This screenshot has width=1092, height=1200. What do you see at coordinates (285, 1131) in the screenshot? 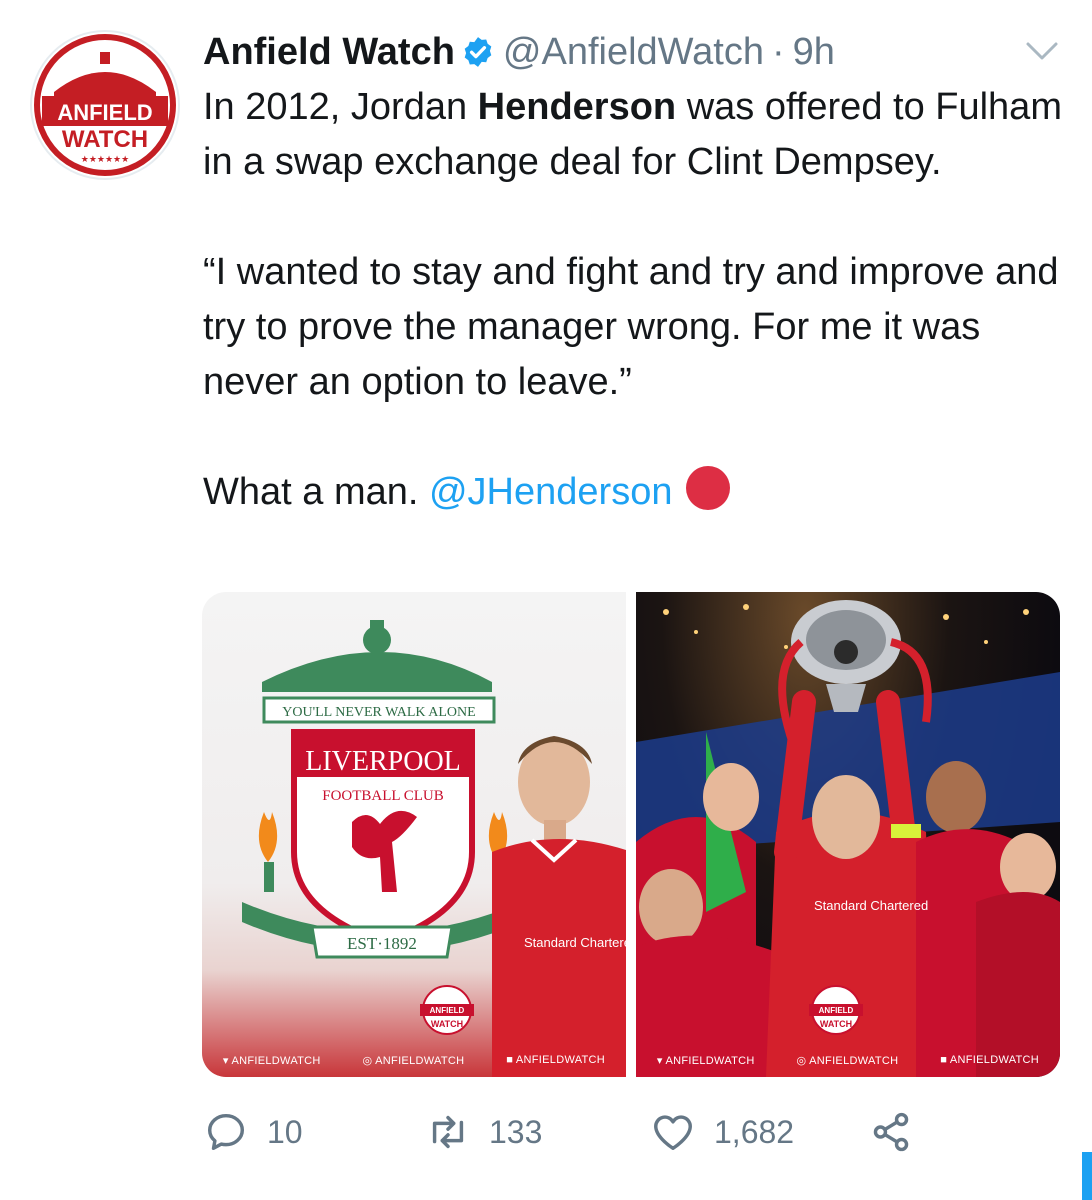
I see `reply-count: 10` at bounding box center [285, 1131].